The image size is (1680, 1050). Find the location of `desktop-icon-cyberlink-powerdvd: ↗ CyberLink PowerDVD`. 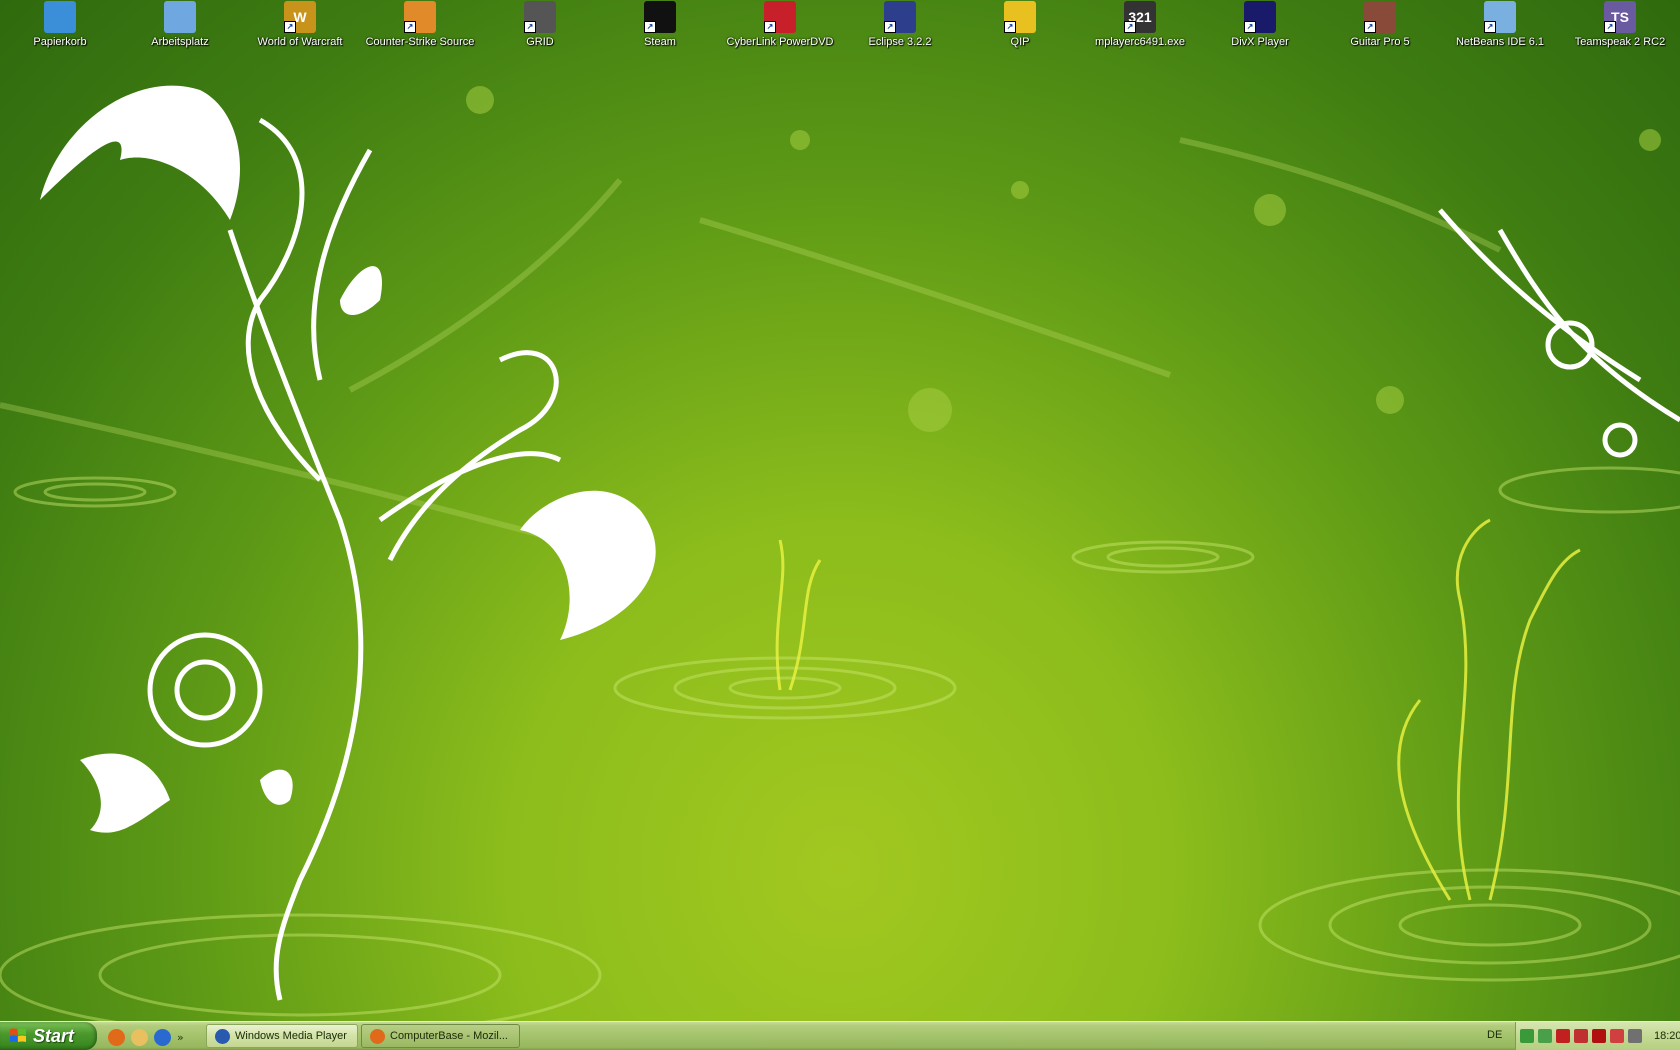

desktop-icon-cyberlink-powerdvd: ↗ CyberLink PowerDVD is located at coordinates (780, 28).